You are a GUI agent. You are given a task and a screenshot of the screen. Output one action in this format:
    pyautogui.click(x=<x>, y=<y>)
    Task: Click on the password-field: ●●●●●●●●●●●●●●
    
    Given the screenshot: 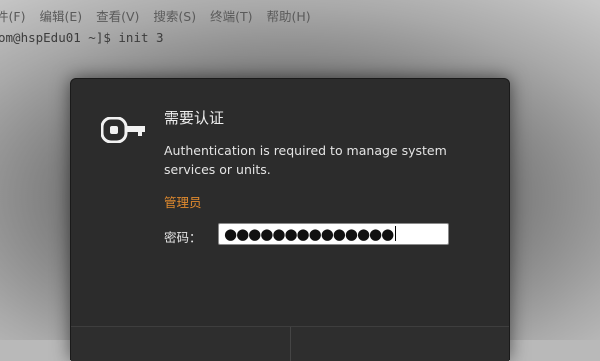 What is the action you would take?
    pyautogui.click(x=333, y=234)
    